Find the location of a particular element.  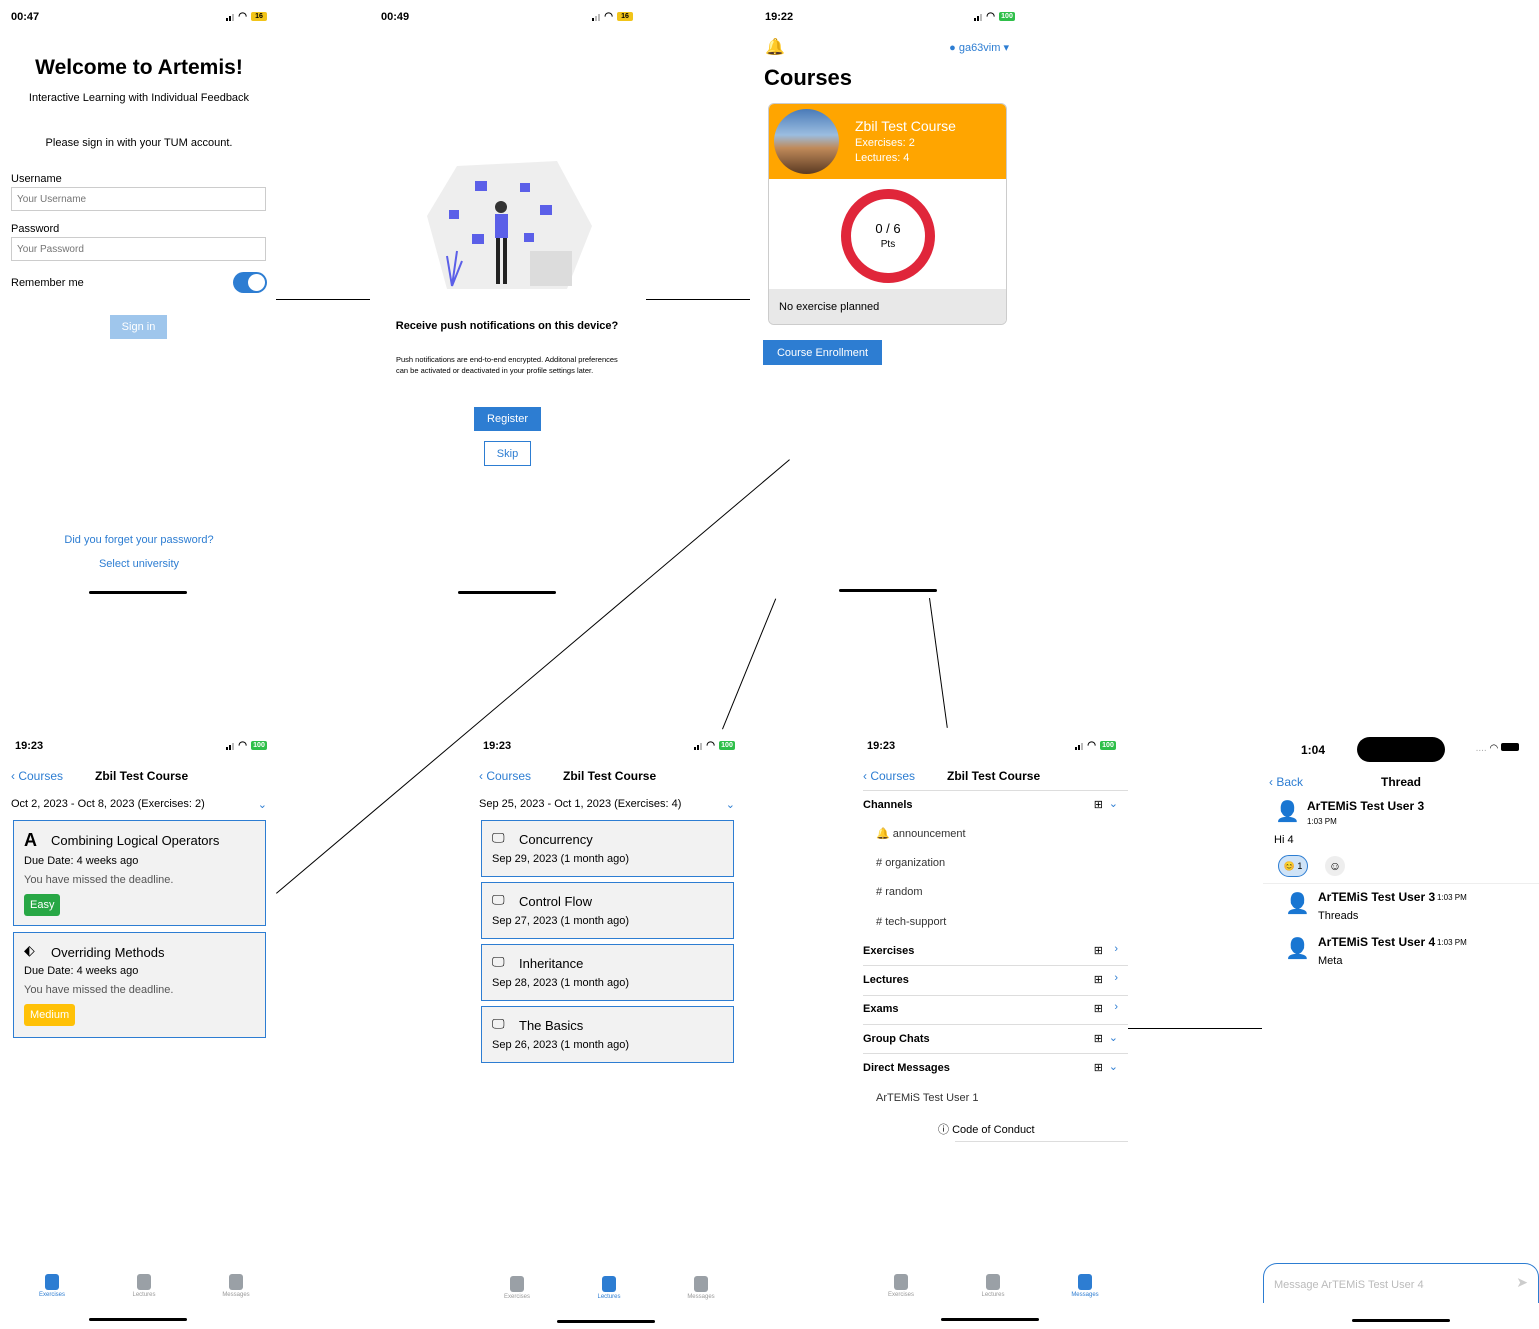

lecture-card: 🖵 The Basics Sep 26, 2023 (1 month ago) is located at coordinates (607, 1034).